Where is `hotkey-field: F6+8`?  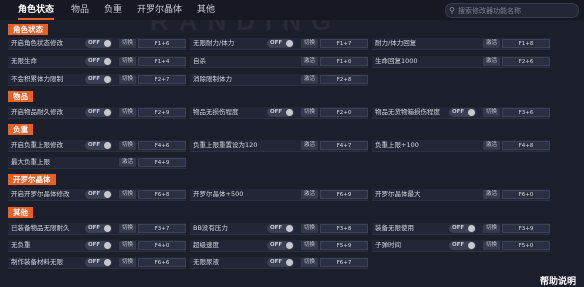 hotkey-field: F6+8 is located at coordinates (162, 194).